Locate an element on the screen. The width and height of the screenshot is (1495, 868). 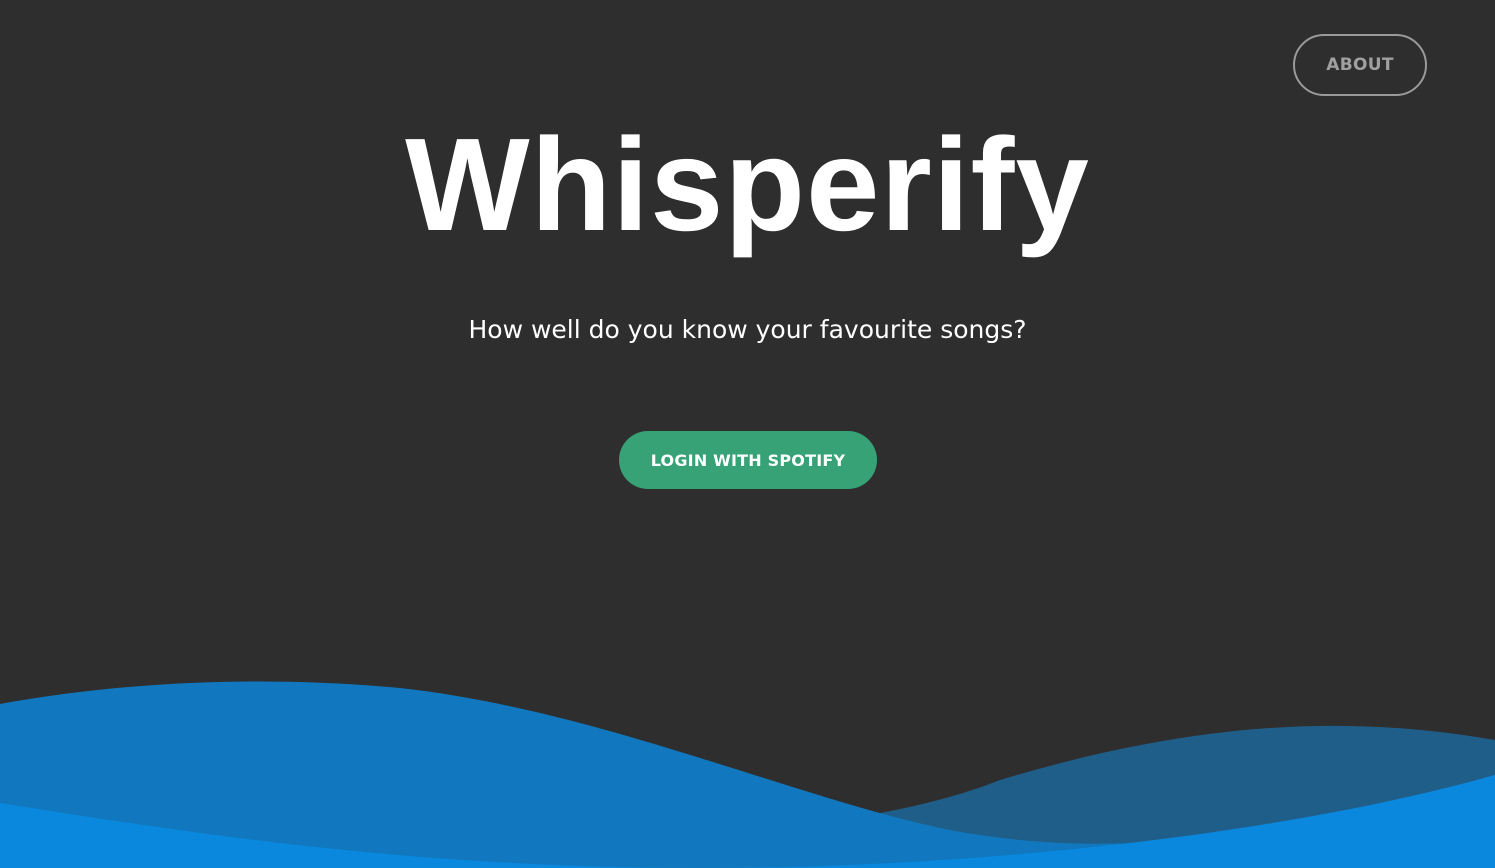
about-button: ABOUT is located at coordinates (1360, 65).